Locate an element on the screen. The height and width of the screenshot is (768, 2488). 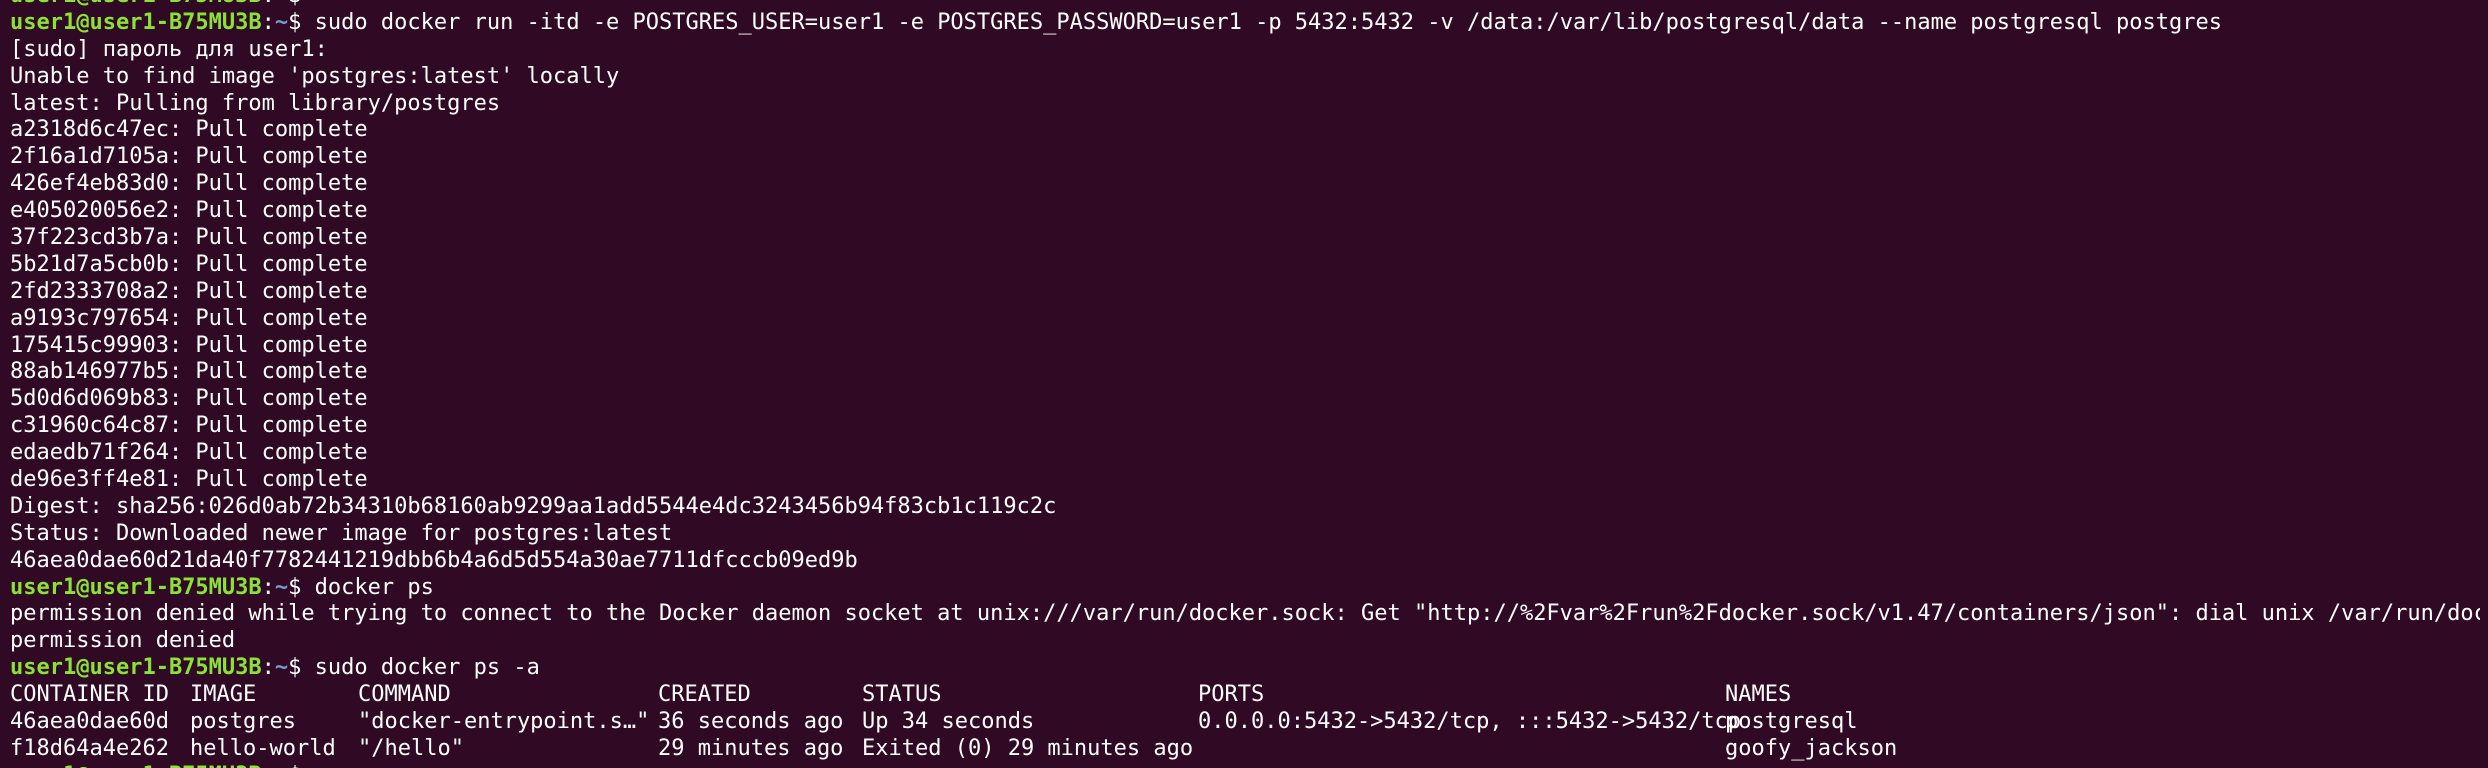
output-line: a2318d6c47ec: Pull complete is located at coordinates (189, 130).